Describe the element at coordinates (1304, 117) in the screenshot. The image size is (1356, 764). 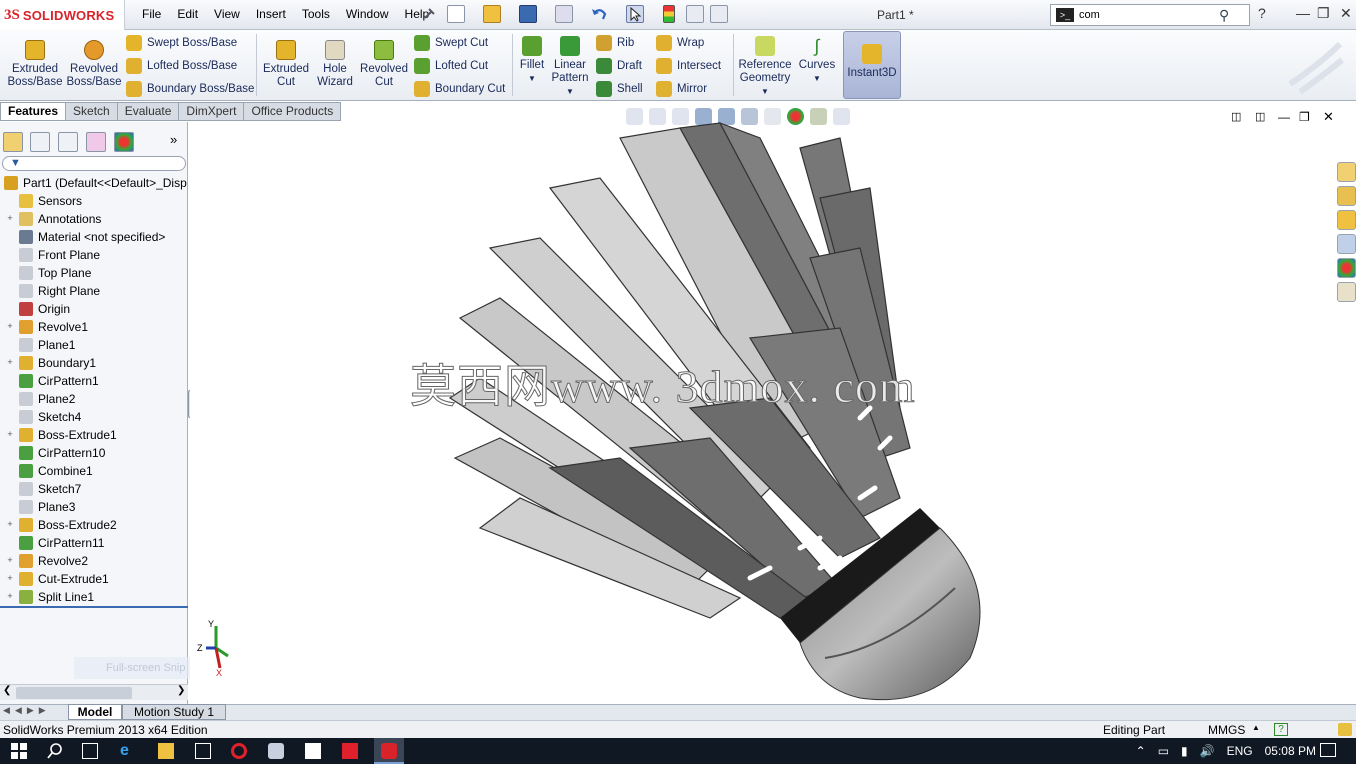
I see `doc-restore-icon: ❐` at that location.